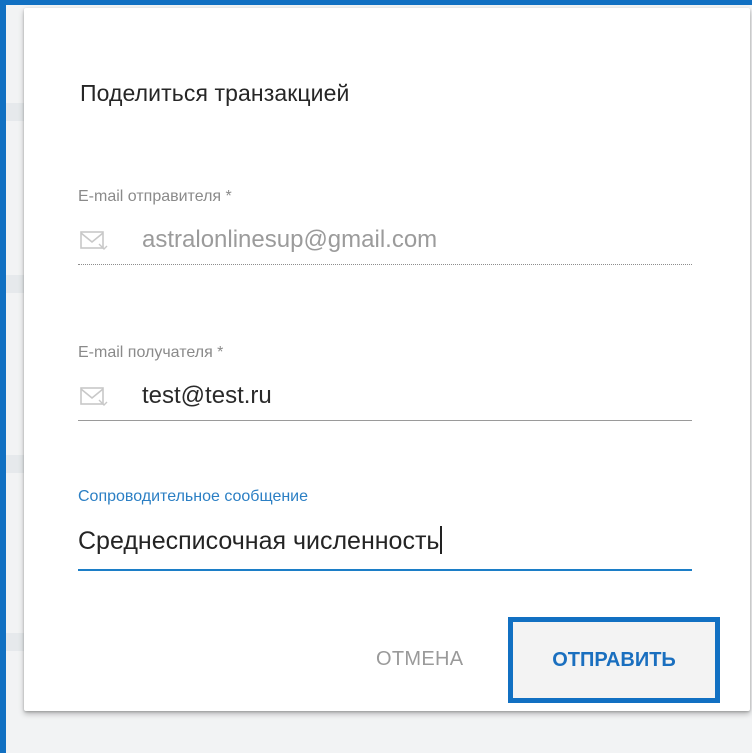 The width and height of the screenshot is (752, 753). Describe the element at coordinates (290, 239) in the screenshot. I see `sender-email-input: astralonlinesup@gmail.com` at that location.